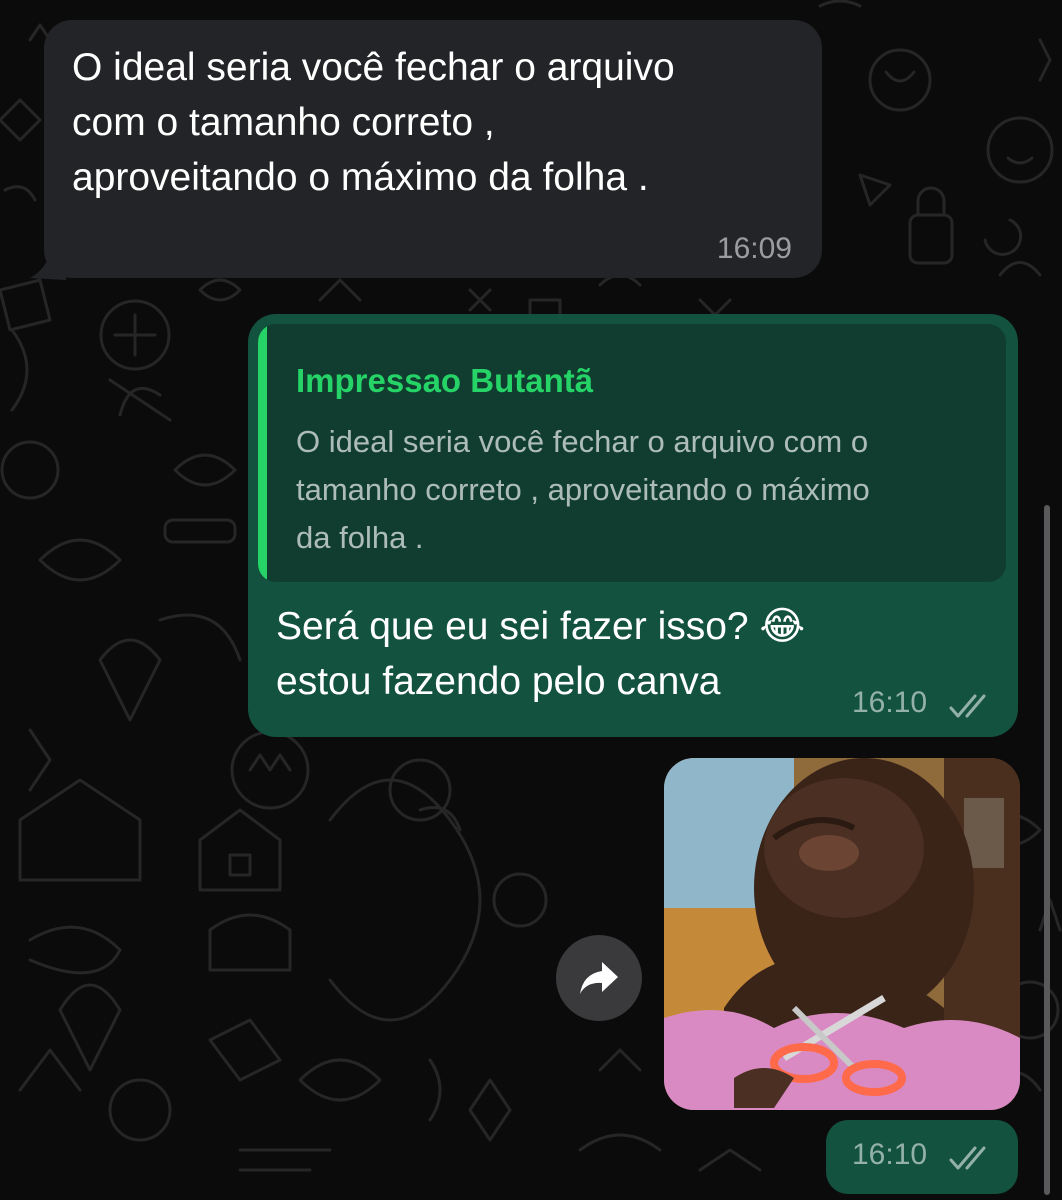 This screenshot has width=1062, height=1200. I want to click on incoming-message-time: 16:09, so click(754, 248).